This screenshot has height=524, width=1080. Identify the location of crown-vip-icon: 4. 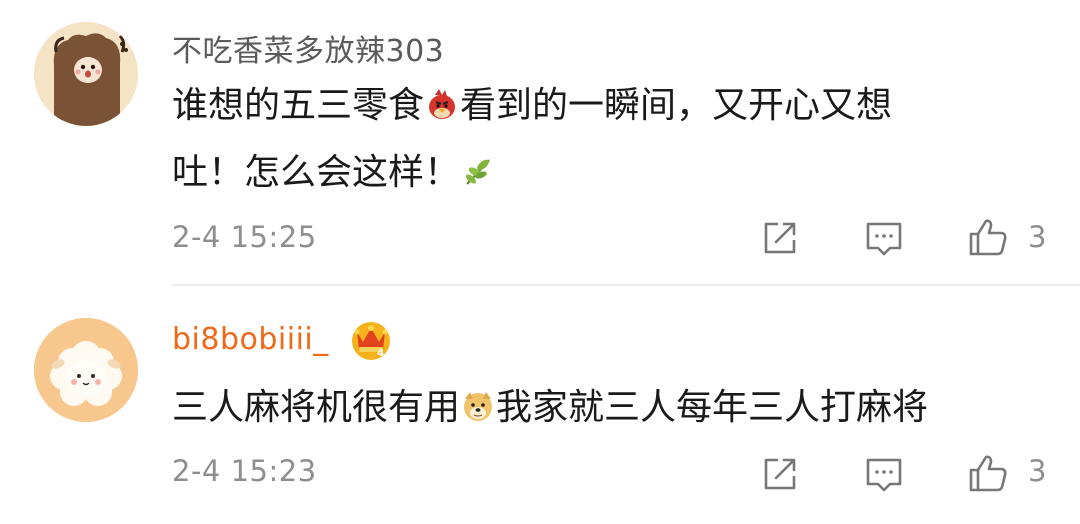
(371, 339).